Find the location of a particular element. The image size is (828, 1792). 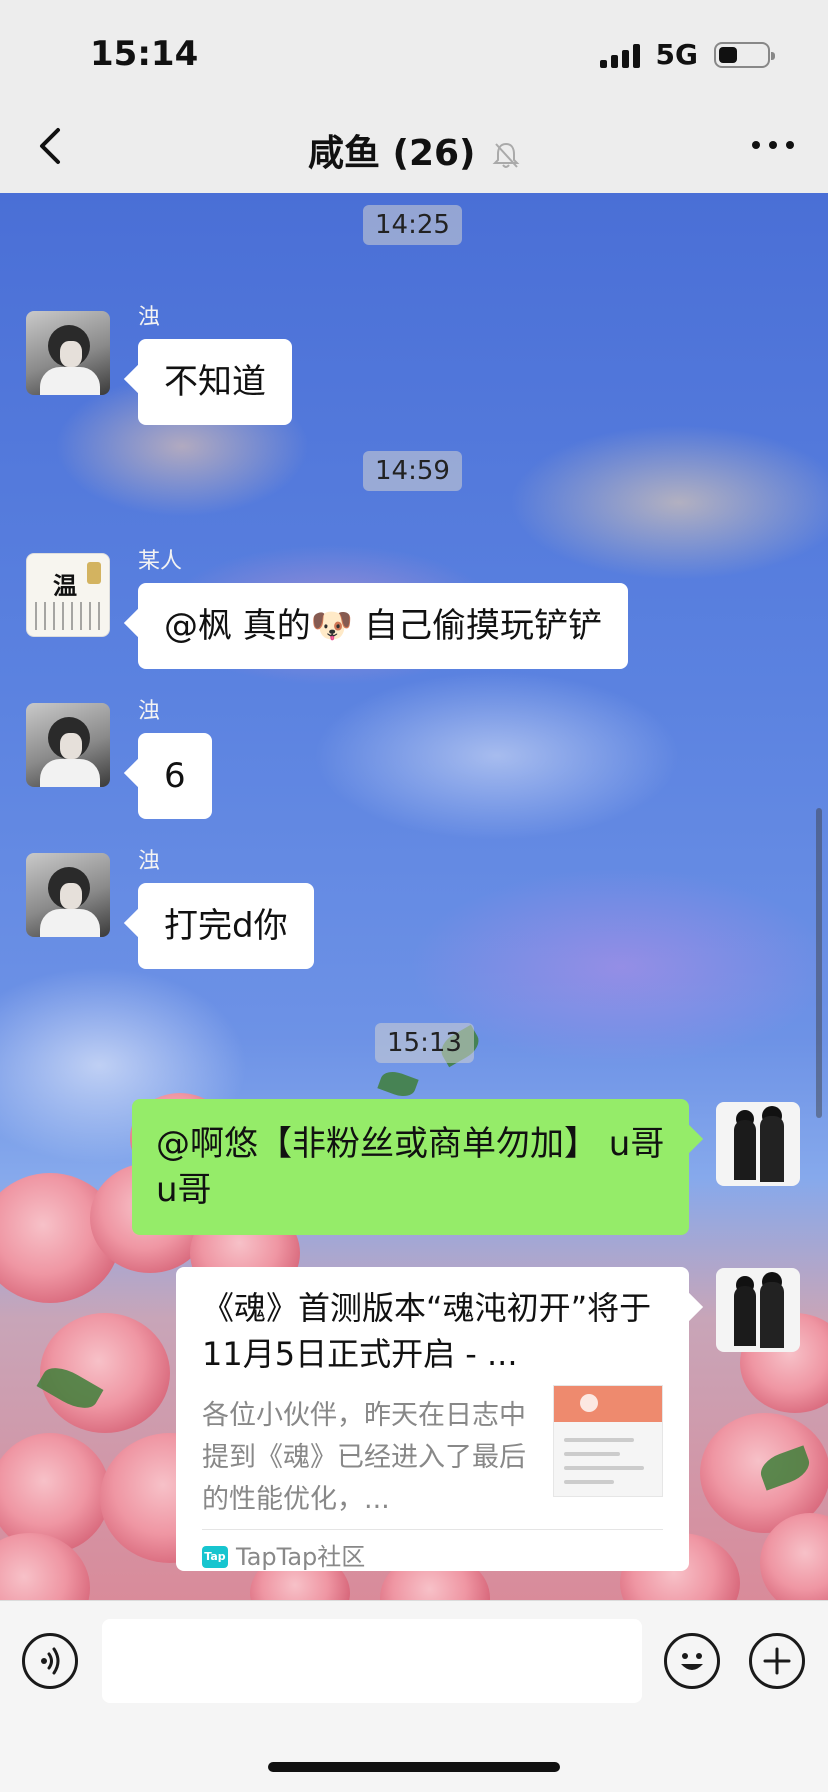

status-indicators: 5G is located at coordinates (687, 54).